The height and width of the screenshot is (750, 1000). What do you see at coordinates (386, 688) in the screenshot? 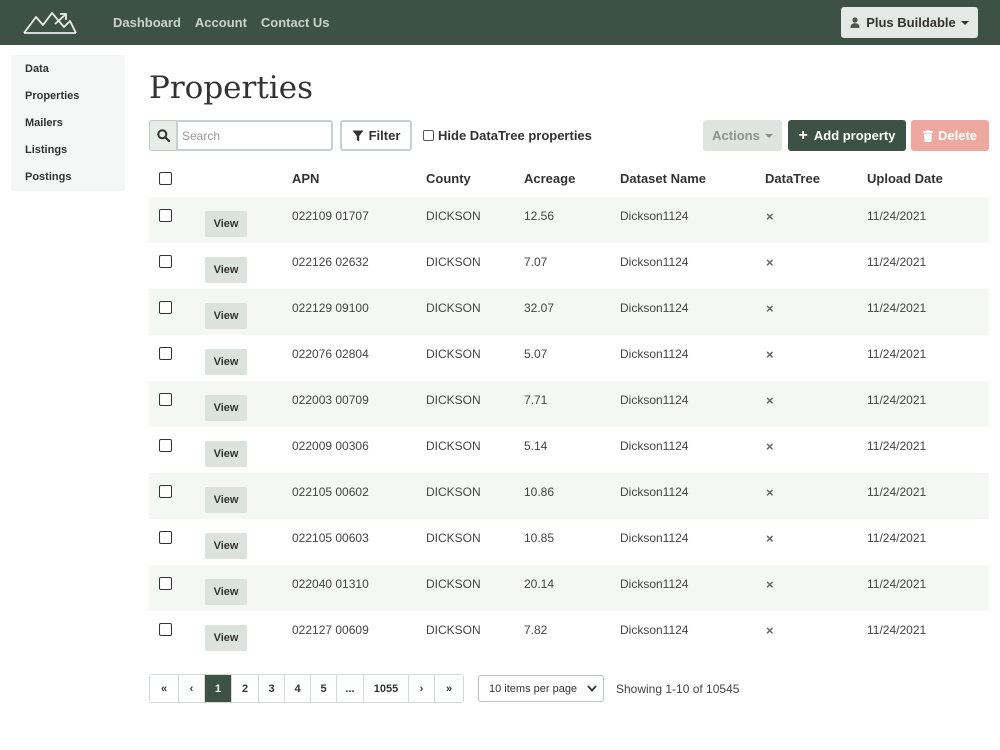
I see `page-button-last-number: 1055` at bounding box center [386, 688].